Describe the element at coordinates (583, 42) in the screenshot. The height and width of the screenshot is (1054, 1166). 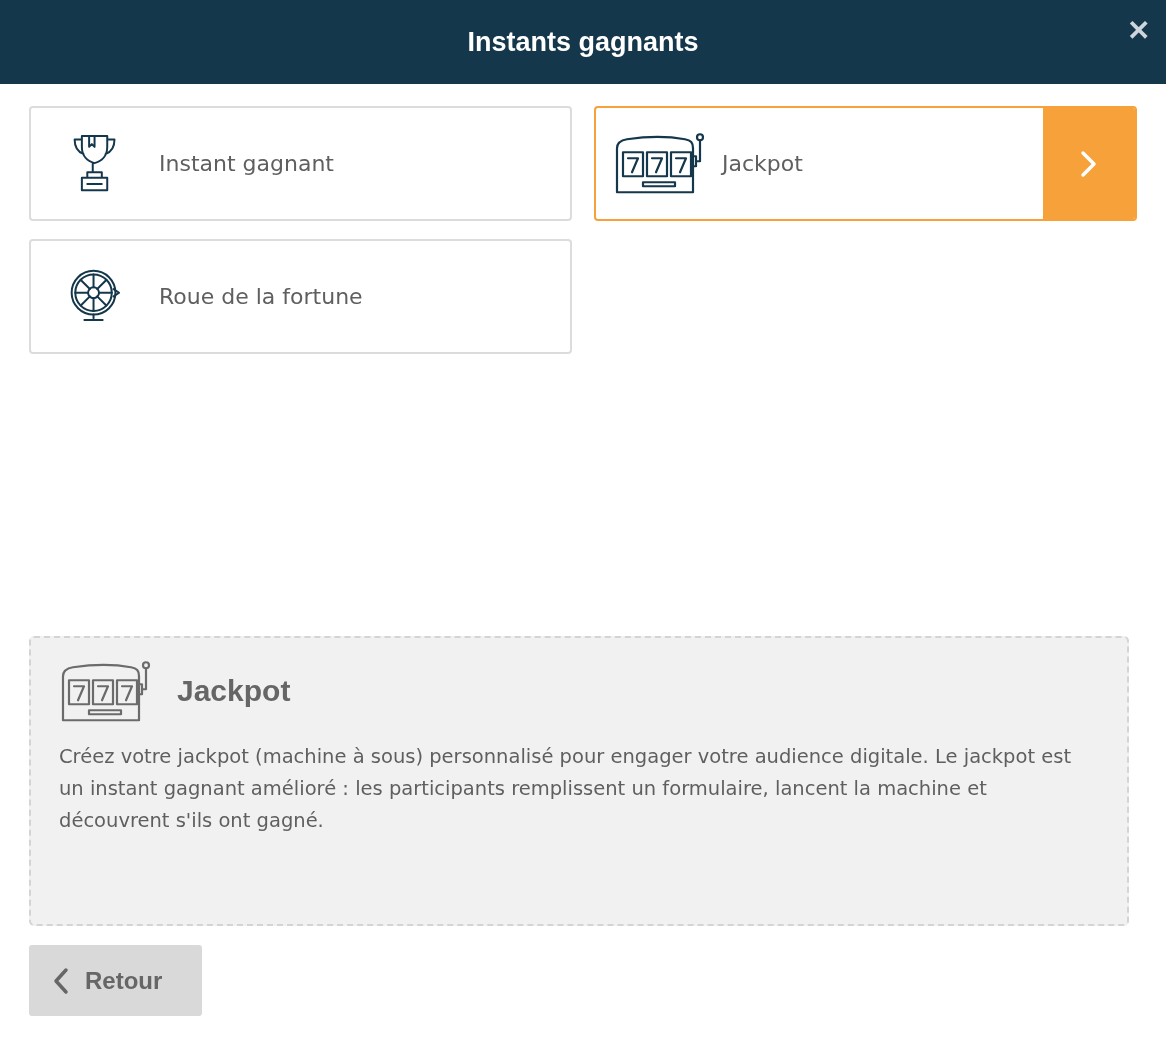
I see `dialog-title: Instants gagnants` at that location.